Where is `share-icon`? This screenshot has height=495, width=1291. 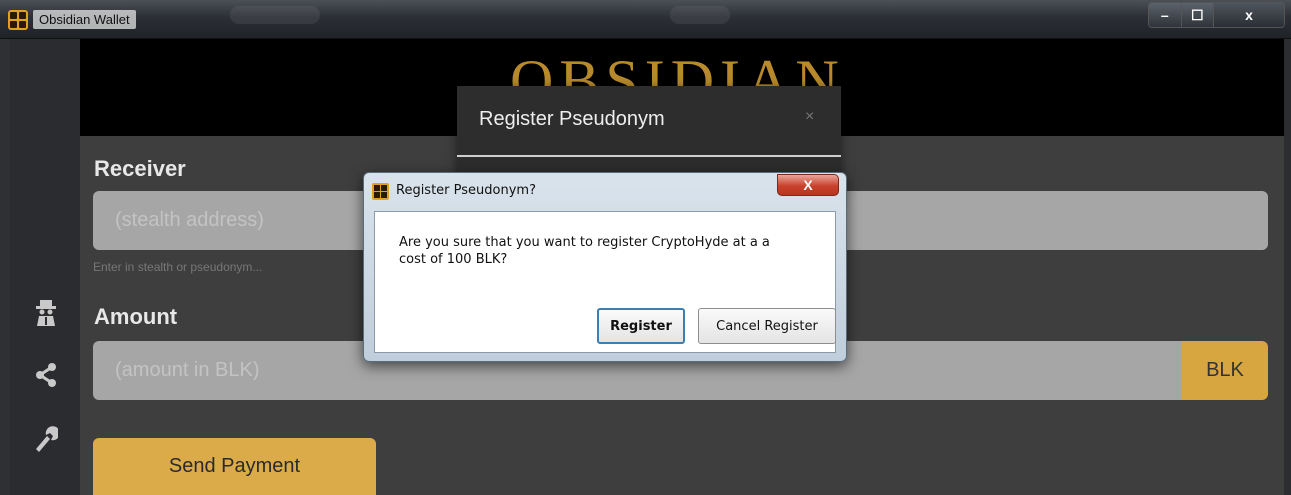 share-icon is located at coordinates (46, 375).